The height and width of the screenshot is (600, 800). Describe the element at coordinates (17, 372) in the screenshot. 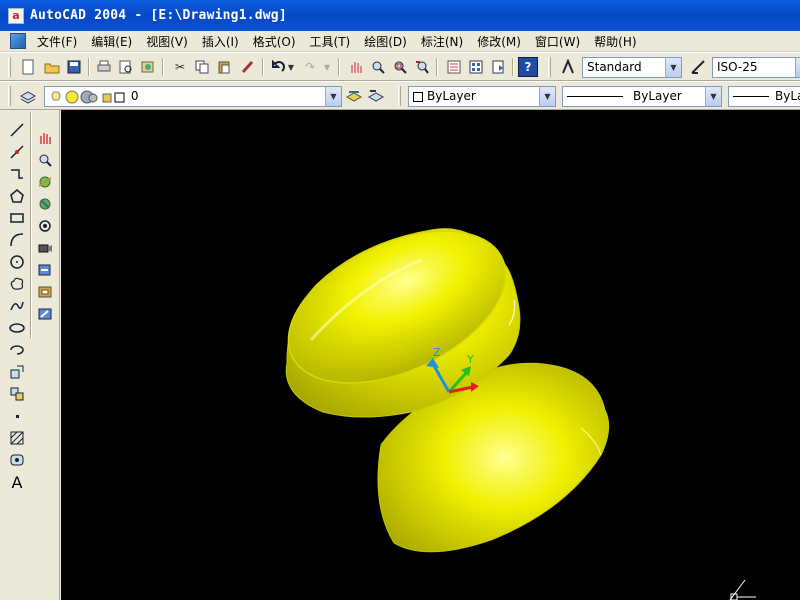

I see `insert-block-icon` at that location.